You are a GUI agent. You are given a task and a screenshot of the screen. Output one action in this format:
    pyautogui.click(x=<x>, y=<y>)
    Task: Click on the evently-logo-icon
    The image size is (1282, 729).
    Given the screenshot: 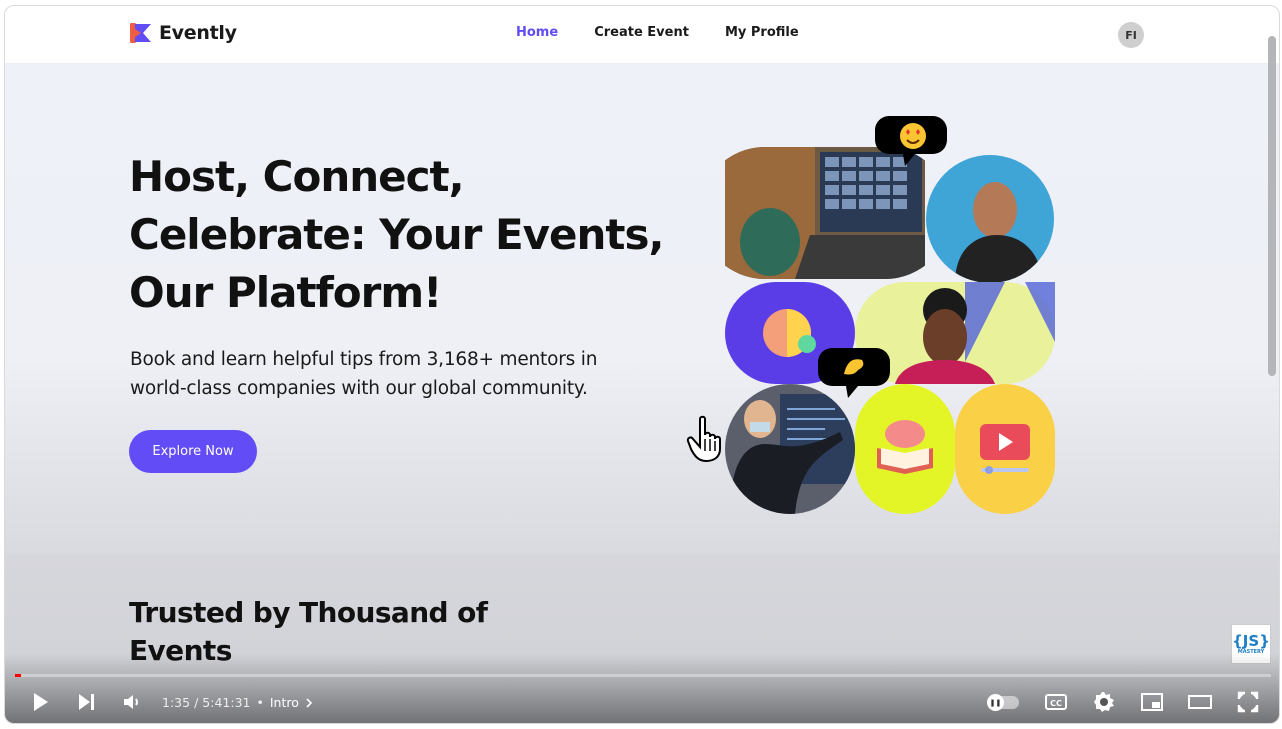 What is the action you would take?
    pyautogui.click(x=140, y=33)
    